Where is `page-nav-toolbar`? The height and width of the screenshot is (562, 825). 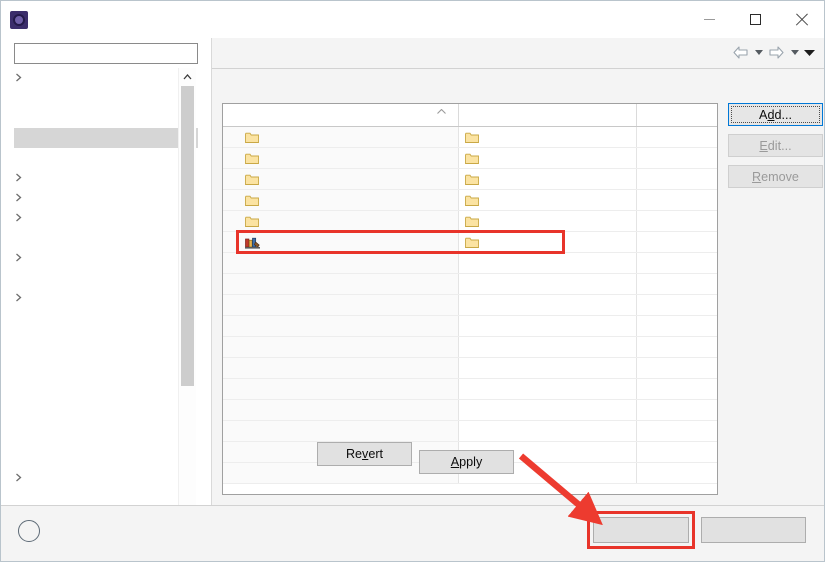
page-nav-toolbar is located at coordinates (773, 52).